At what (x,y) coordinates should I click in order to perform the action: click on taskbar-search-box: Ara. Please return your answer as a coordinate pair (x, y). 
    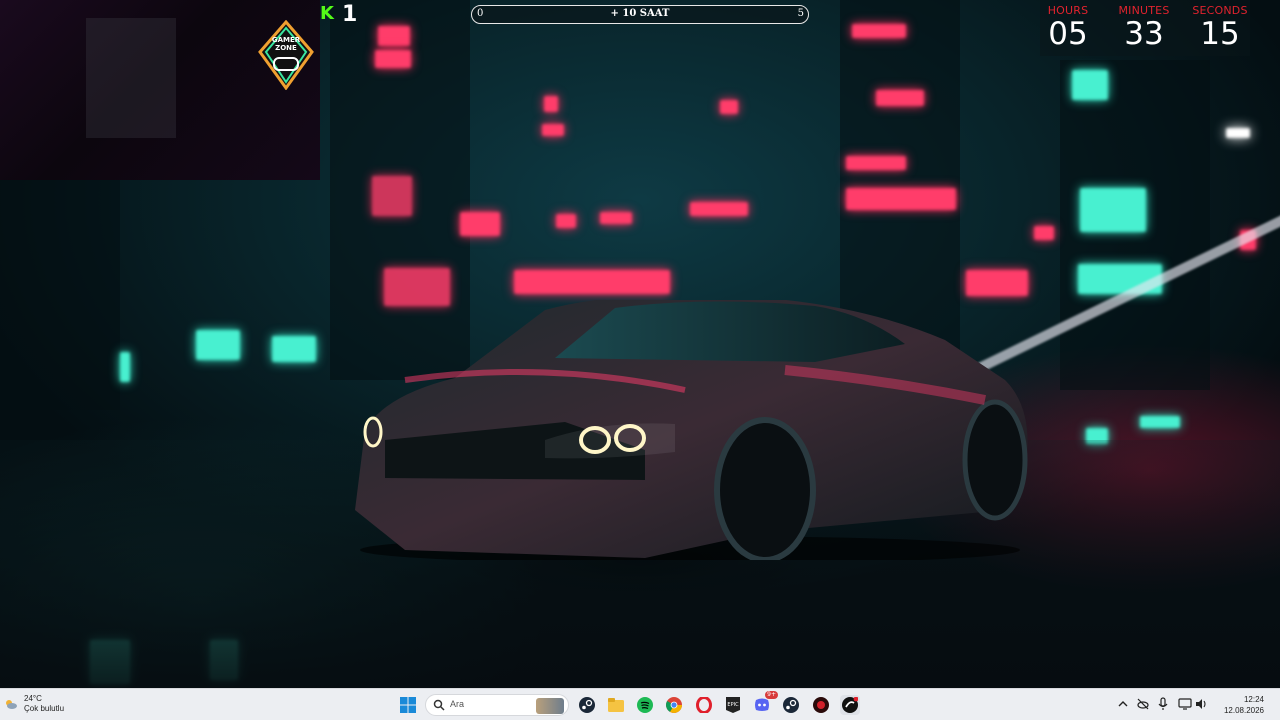
    Looking at the image, I should click on (497, 705).